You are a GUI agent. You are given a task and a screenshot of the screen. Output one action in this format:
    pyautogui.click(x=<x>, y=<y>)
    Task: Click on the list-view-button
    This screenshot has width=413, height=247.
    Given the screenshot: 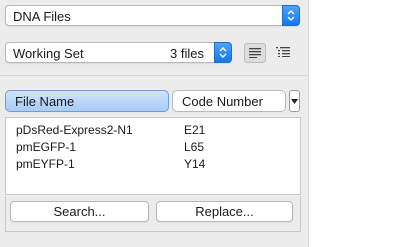 What is the action you would take?
    pyautogui.click(x=255, y=53)
    